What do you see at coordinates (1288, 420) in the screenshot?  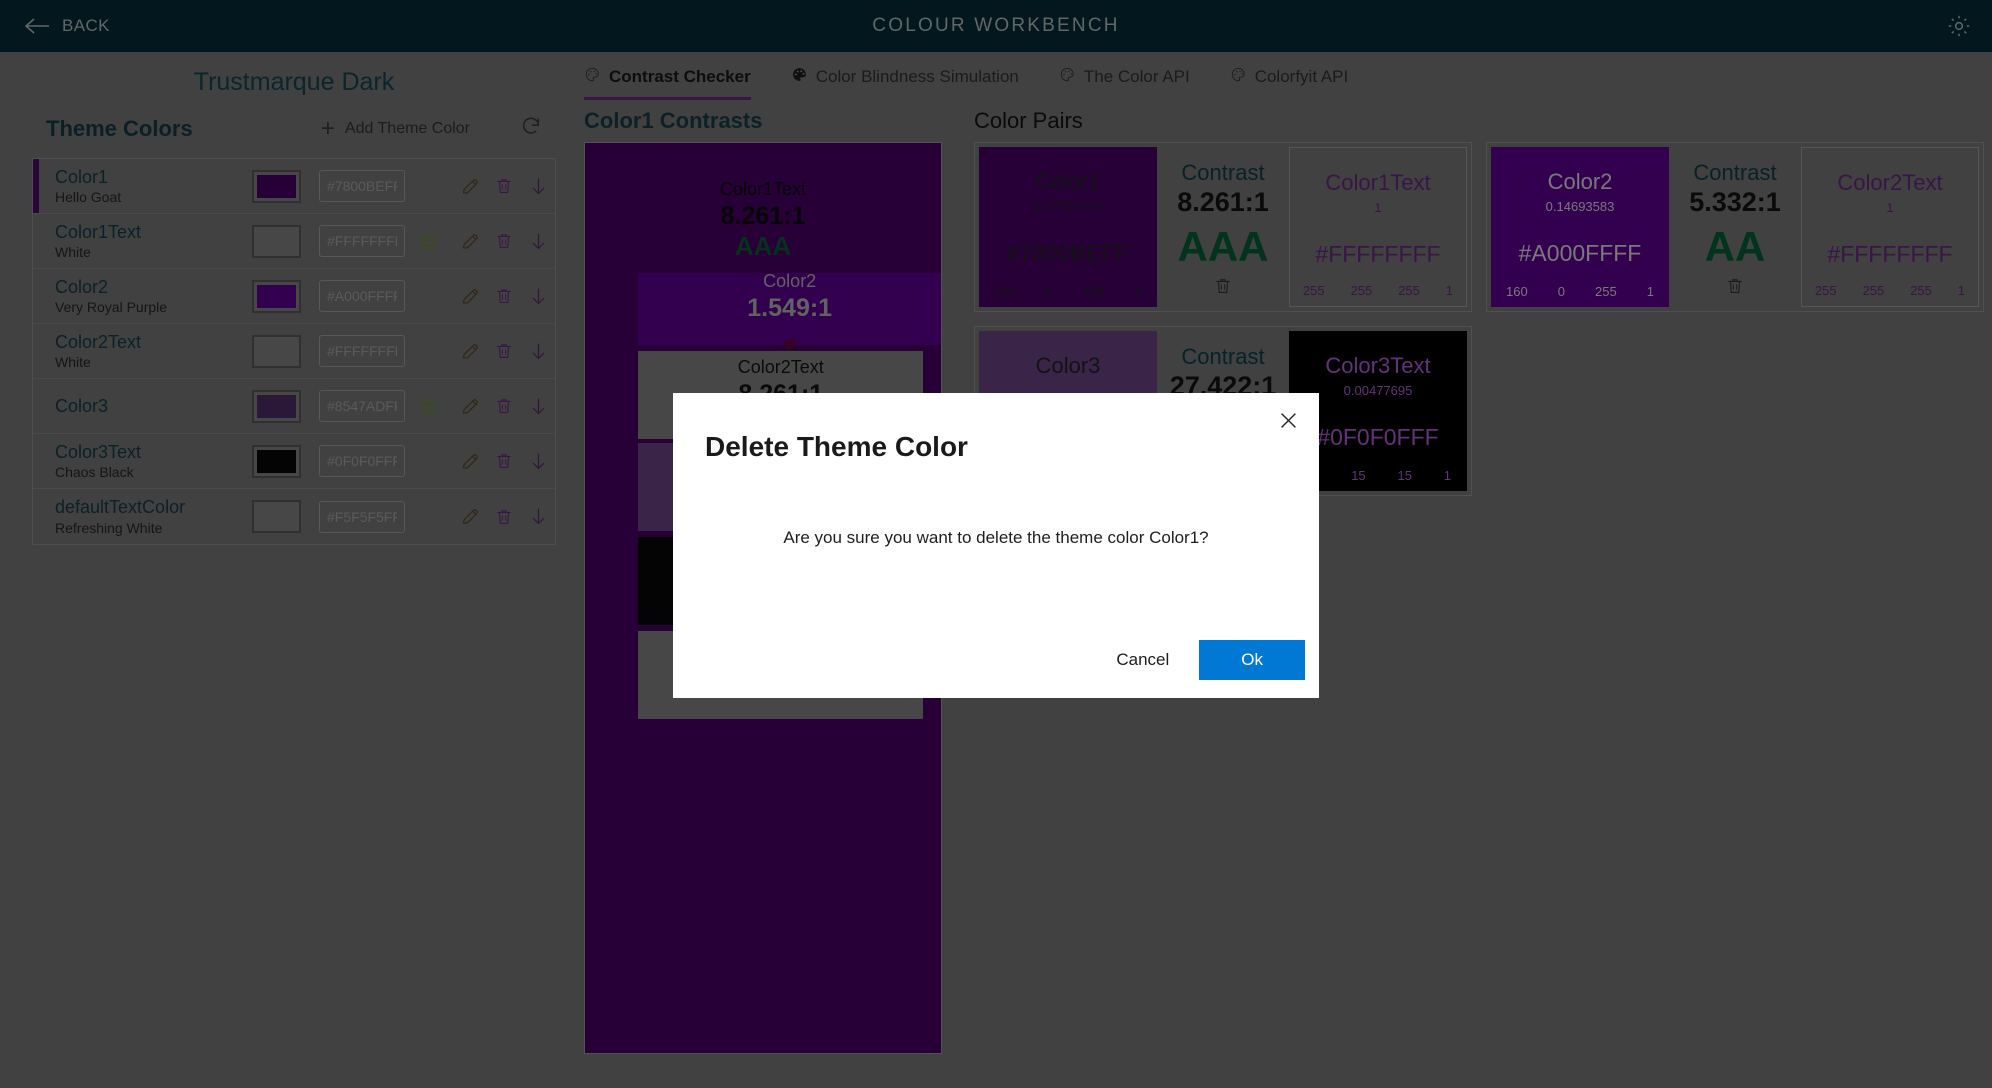 I see `close-icon` at bounding box center [1288, 420].